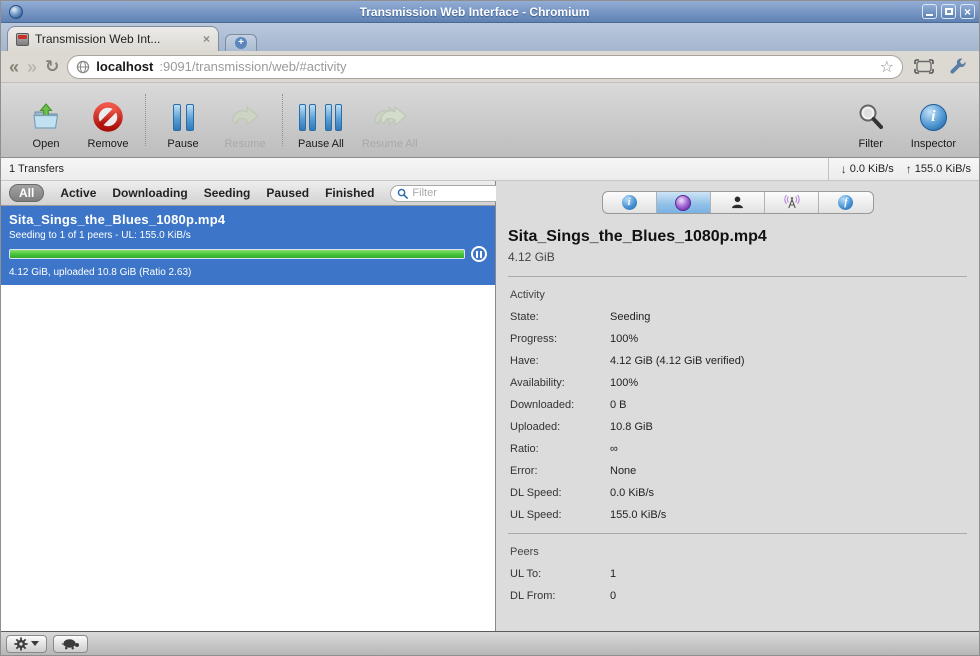  Describe the element at coordinates (531, 257) in the screenshot. I see `inspector-torrent-size: 4.12 GiB` at that location.